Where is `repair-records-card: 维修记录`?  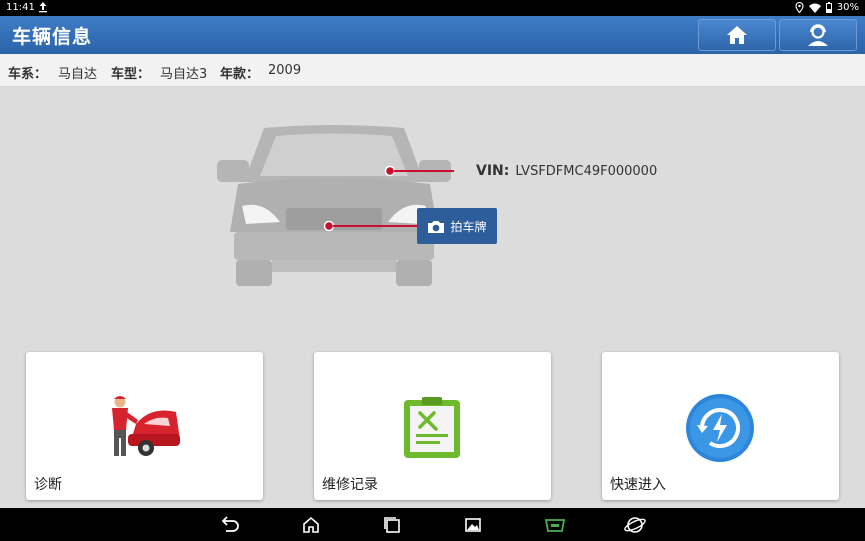 repair-records-card: 维修记录 is located at coordinates (432, 426).